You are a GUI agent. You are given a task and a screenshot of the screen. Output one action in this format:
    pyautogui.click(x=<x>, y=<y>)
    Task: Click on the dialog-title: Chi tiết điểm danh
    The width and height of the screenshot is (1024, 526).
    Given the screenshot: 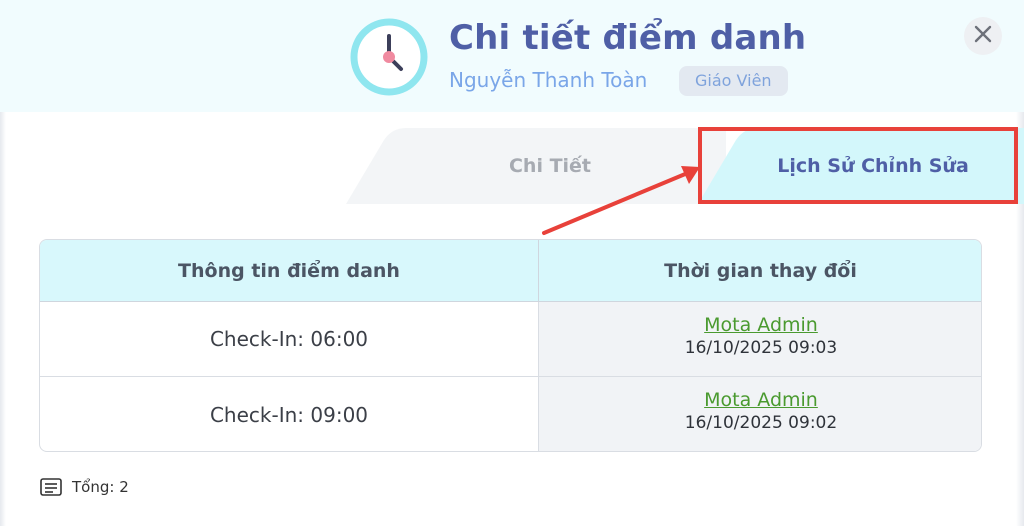 What is the action you would take?
    pyautogui.click(x=628, y=38)
    